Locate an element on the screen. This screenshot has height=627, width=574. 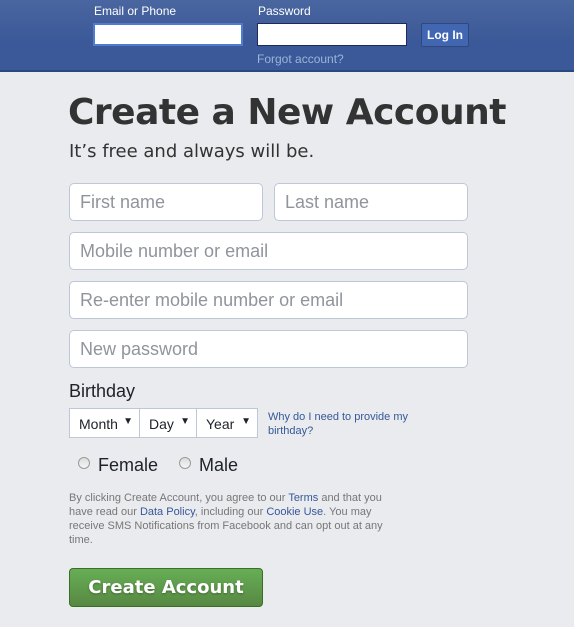
page-subtitle: It’s free and always will be. is located at coordinates (192, 151).